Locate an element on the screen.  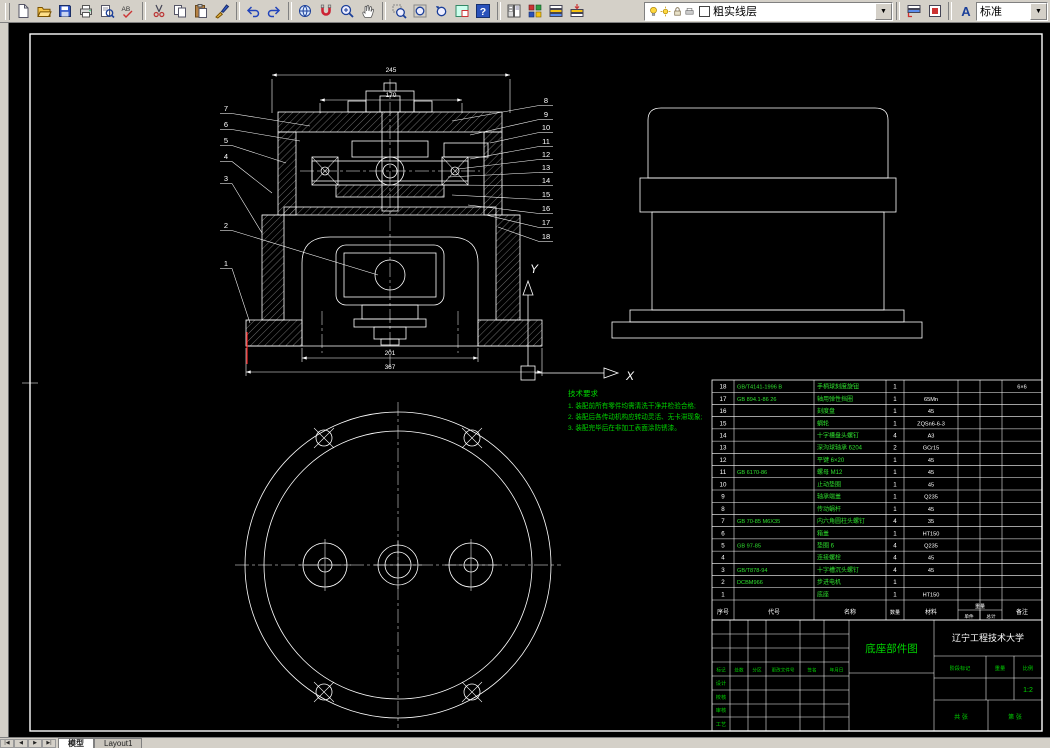
toolbar-grip is located at coordinates (7, 11).